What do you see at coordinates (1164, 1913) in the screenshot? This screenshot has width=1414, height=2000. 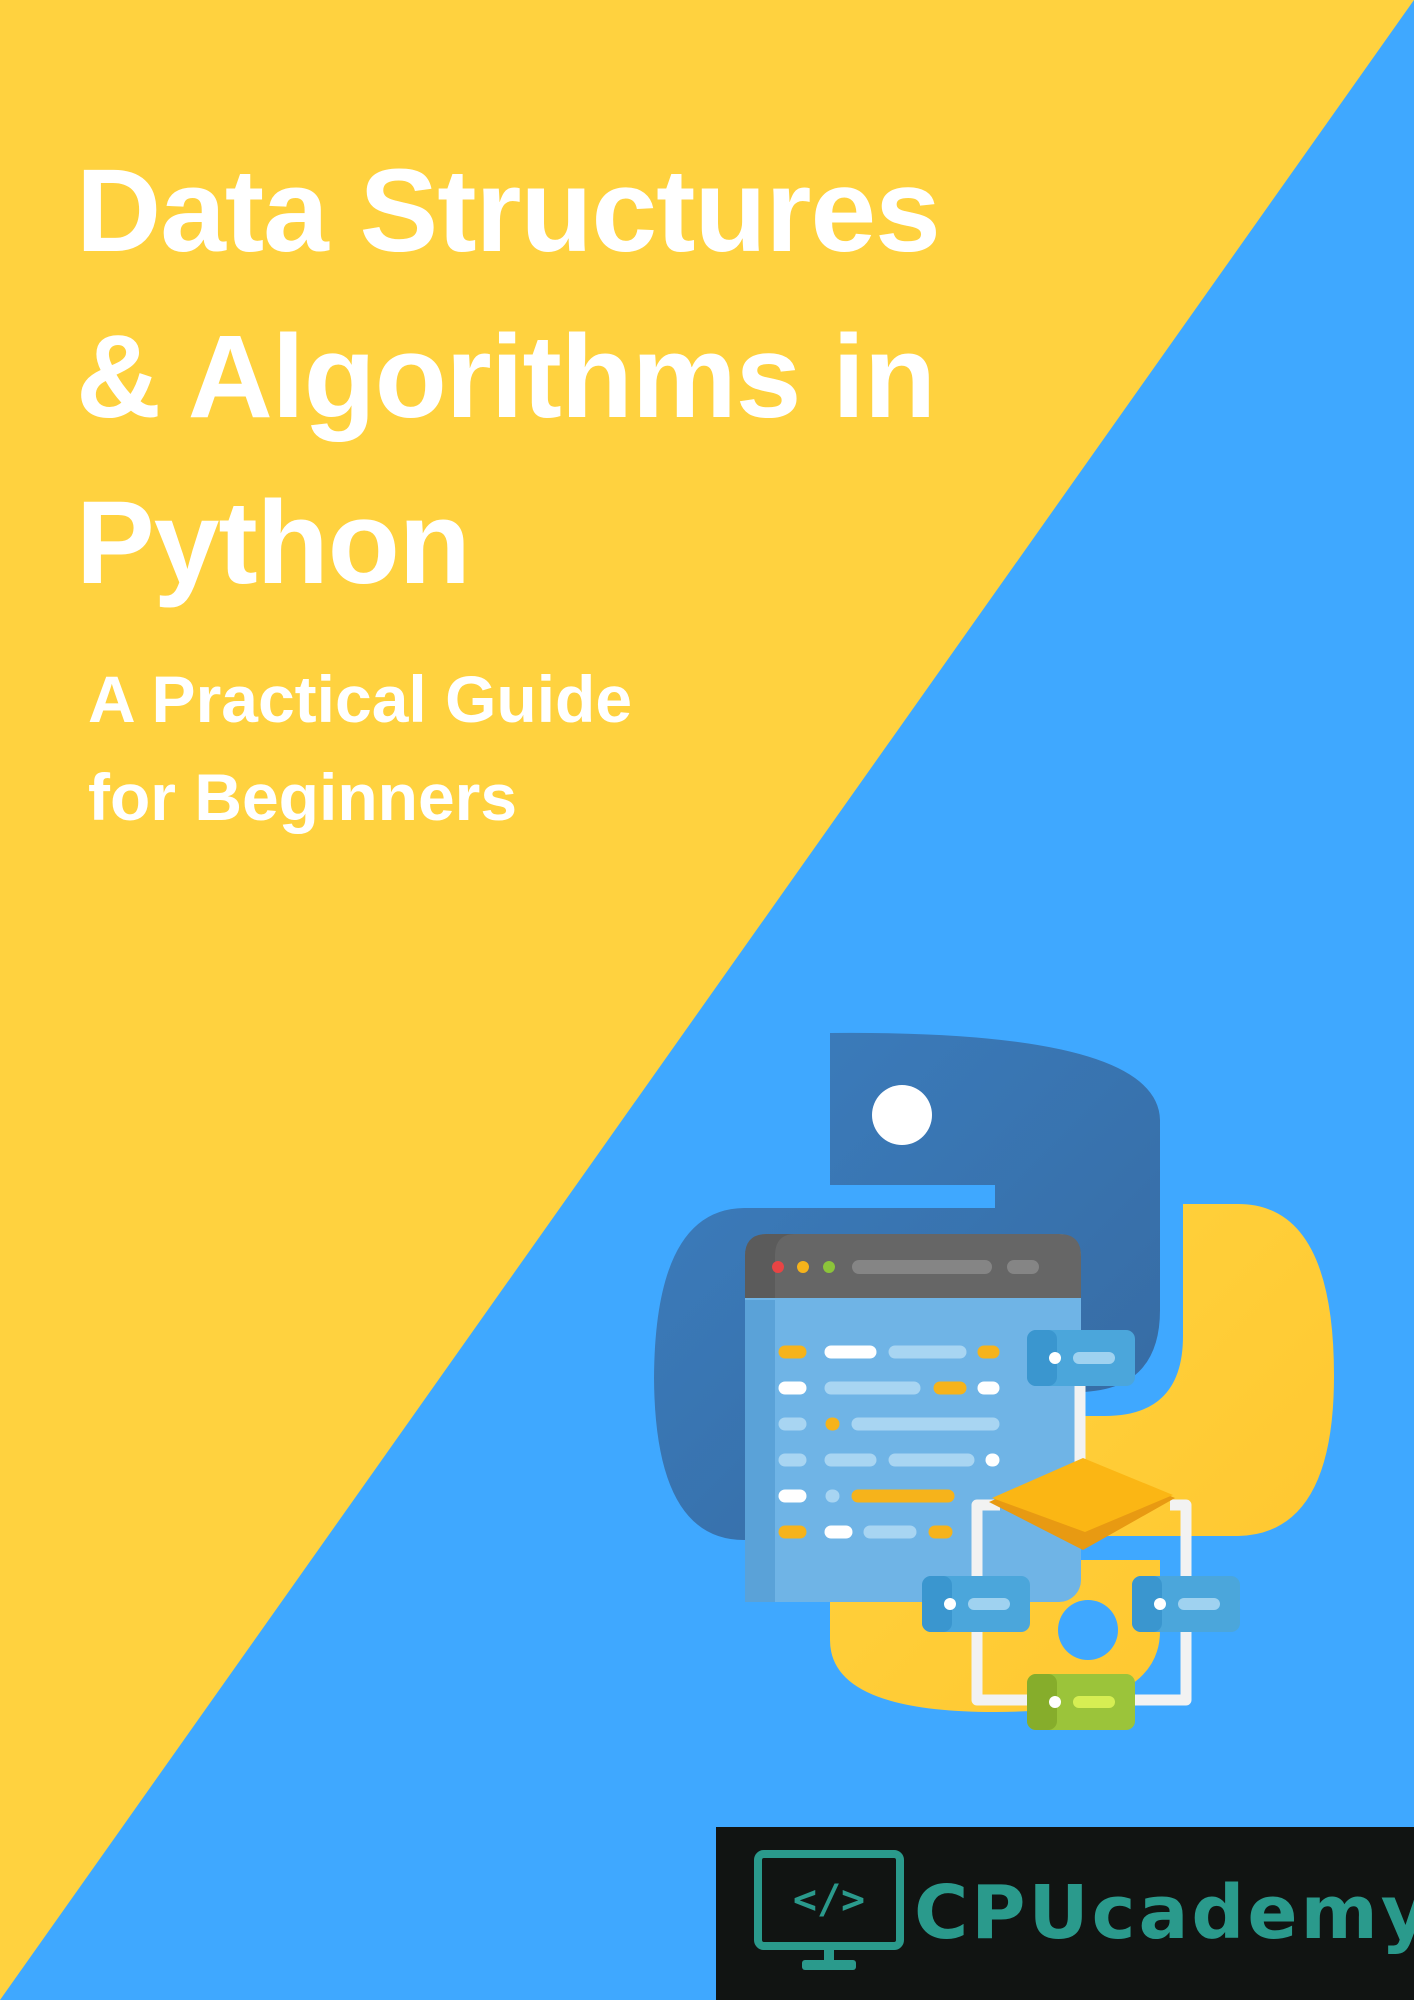 I see `brand-name: CPUcademy` at bounding box center [1164, 1913].